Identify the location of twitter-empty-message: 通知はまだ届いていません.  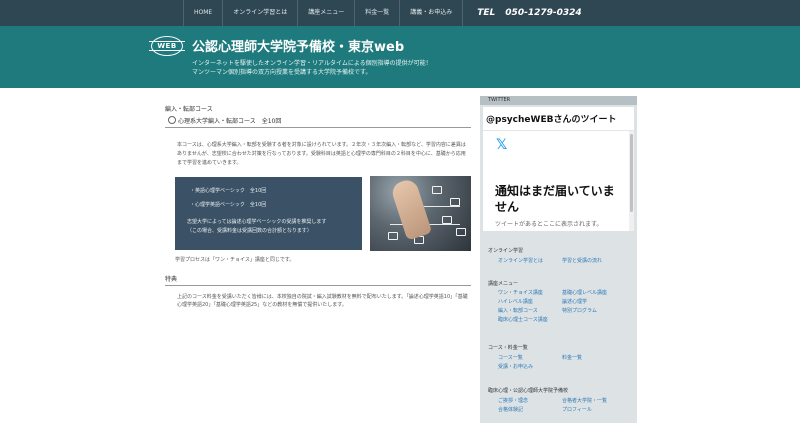
(555, 199).